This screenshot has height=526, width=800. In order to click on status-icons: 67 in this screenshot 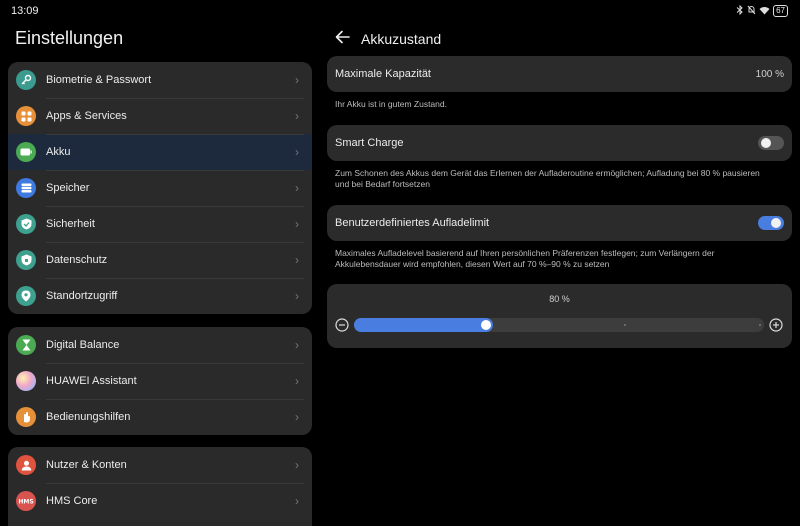, I will do `click(762, 10)`.